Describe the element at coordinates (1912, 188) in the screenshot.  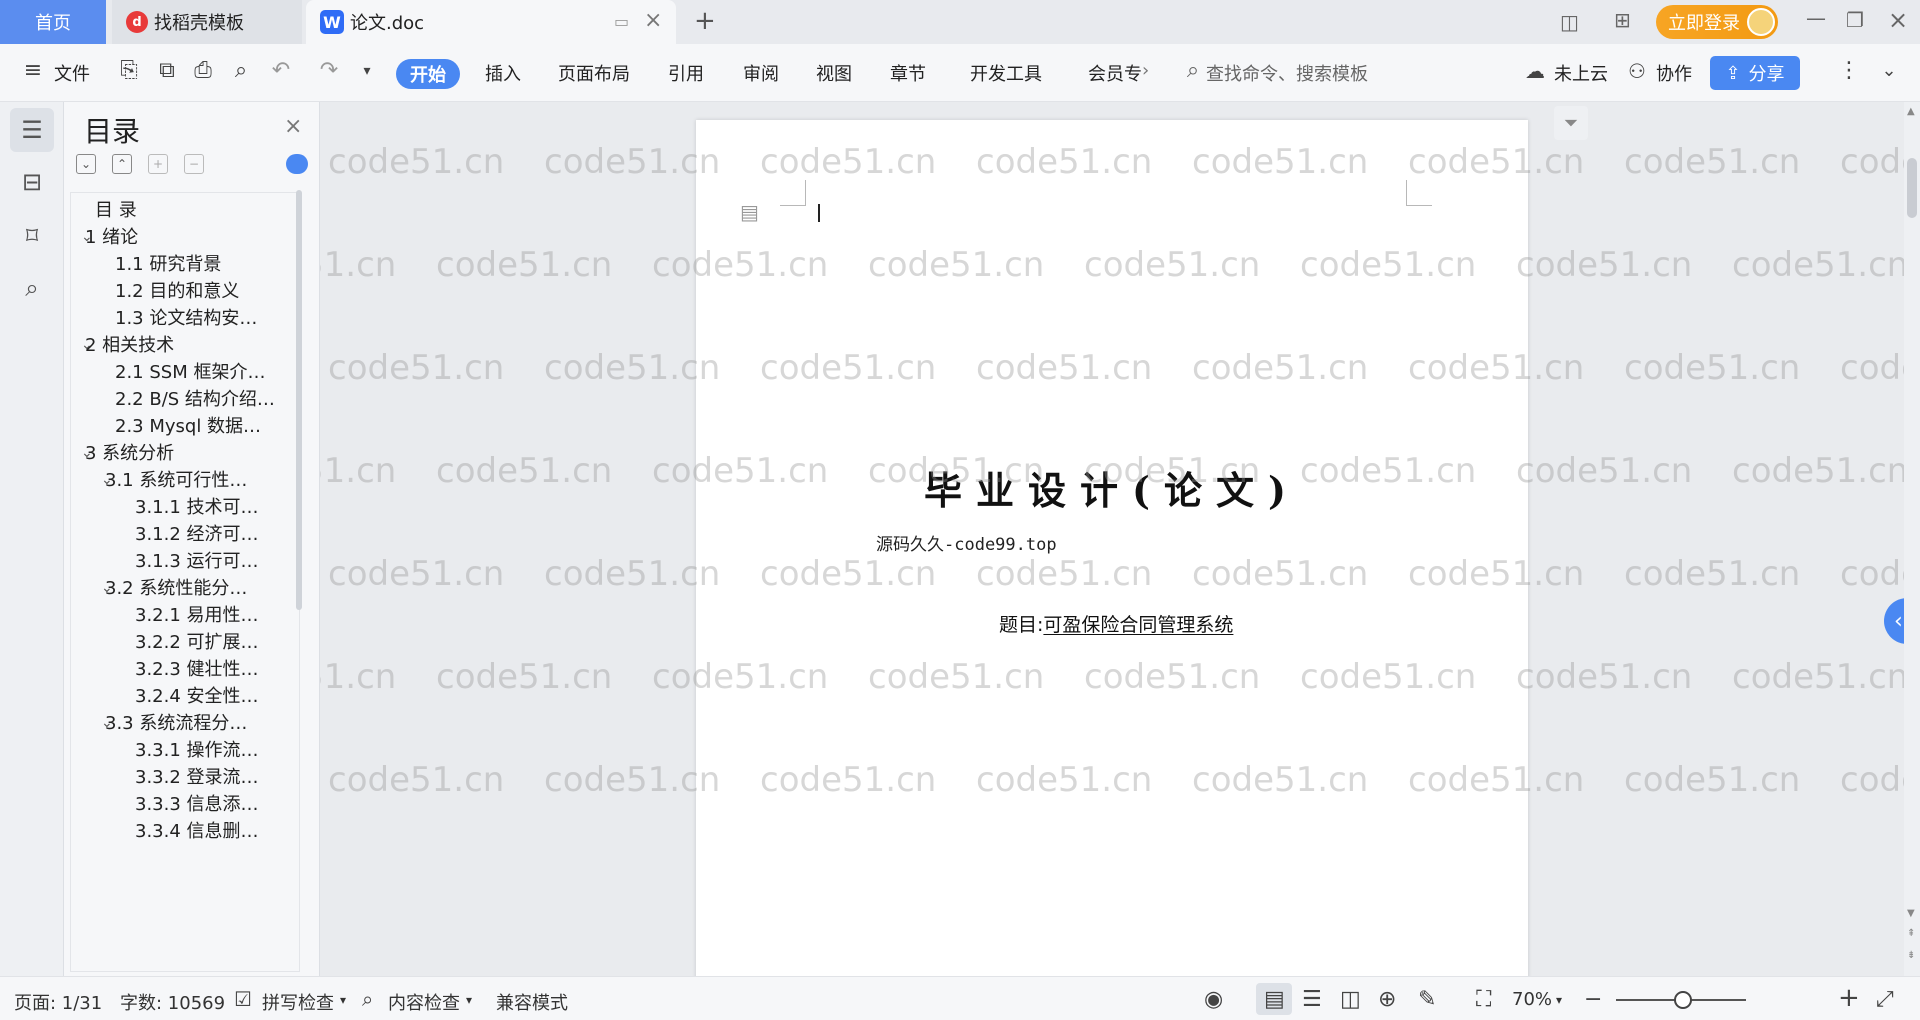
I see `scroll-thumb` at that location.